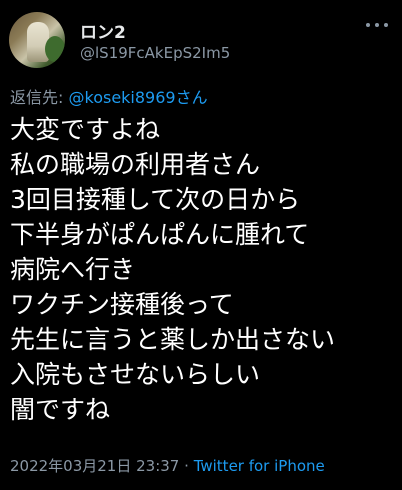 This screenshot has width=402, height=490. I want to click on tweet-text-line: 先生に言うと薬しか出さない, so click(173, 339).